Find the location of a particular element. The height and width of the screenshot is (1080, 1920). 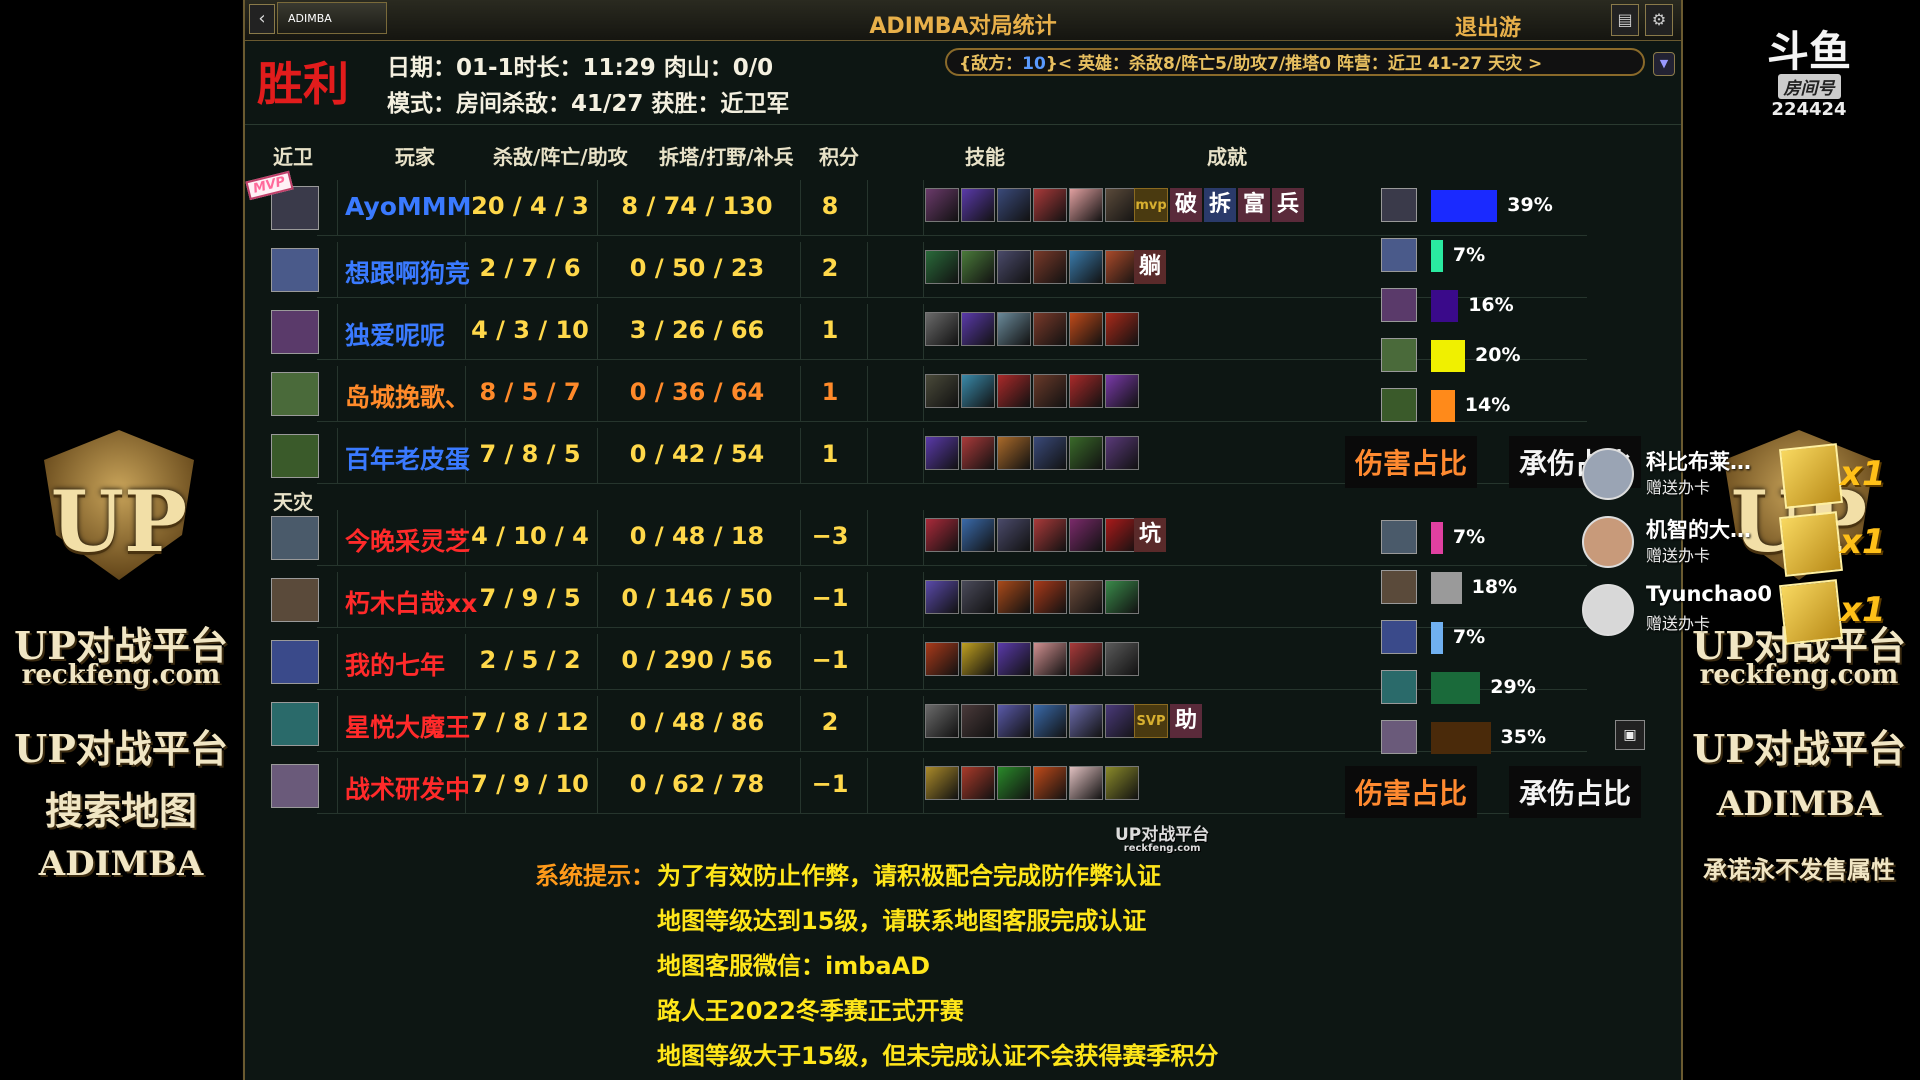

damage-share-row: 29% is located at coordinates (1491, 688).